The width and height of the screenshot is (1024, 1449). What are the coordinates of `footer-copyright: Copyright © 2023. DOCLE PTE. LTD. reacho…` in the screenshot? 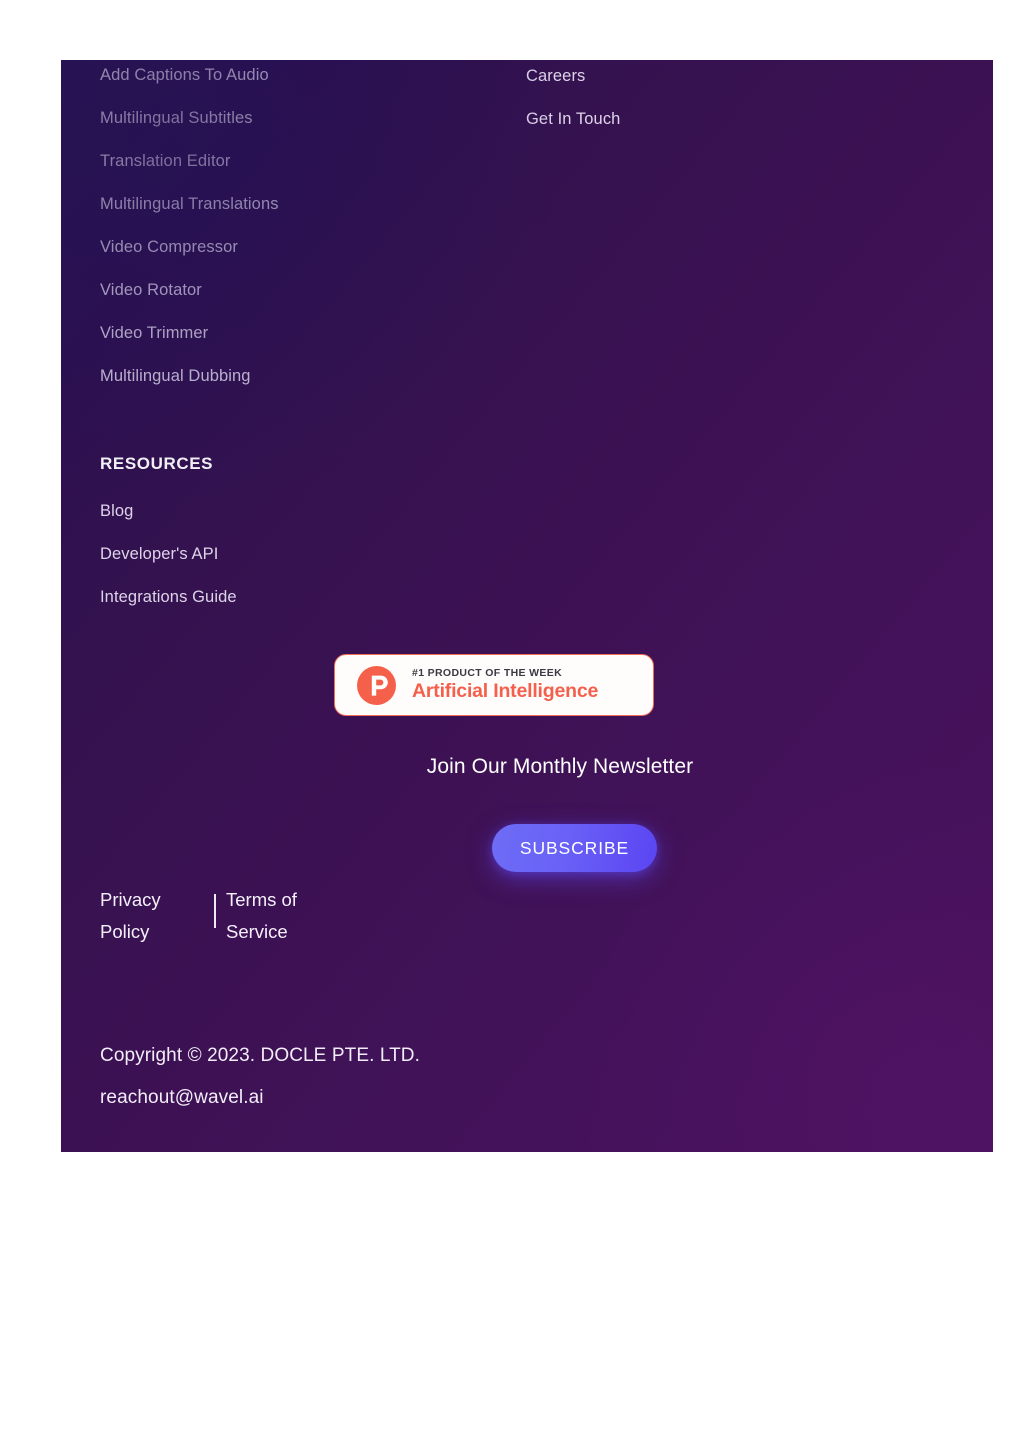 It's located at (260, 1077).